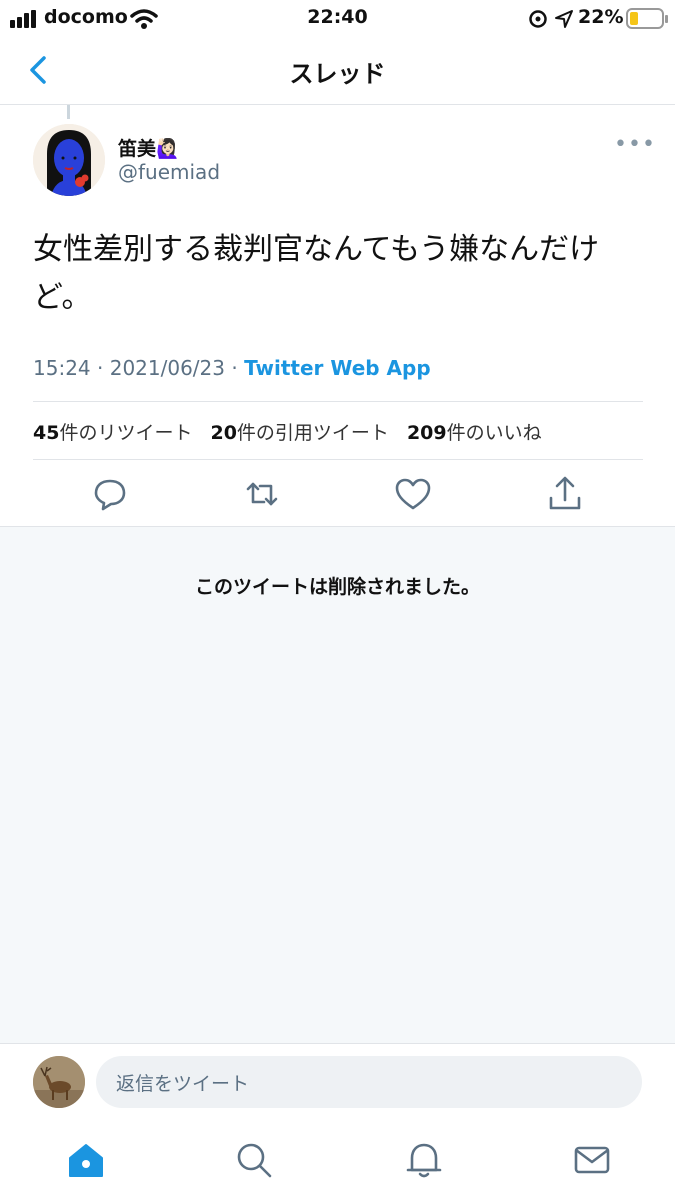 Image resolution: width=675 pixels, height=1200 pixels. I want to click on tweet-date: 2021/06/23, so click(167, 368).